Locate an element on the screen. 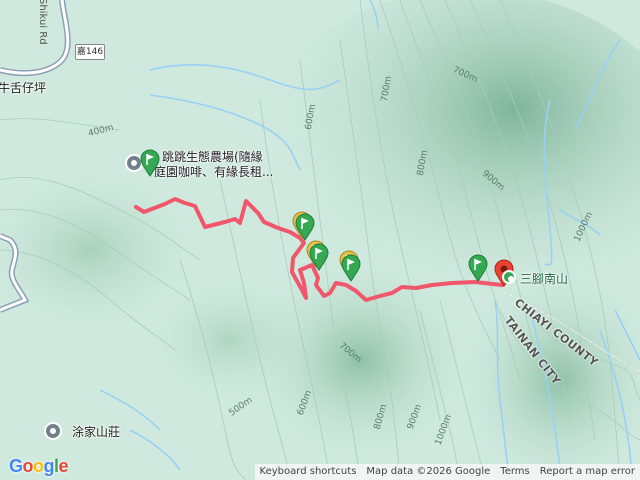 The width and height of the screenshot is (640, 480). start-flag-icon is located at coordinates (150, 163).